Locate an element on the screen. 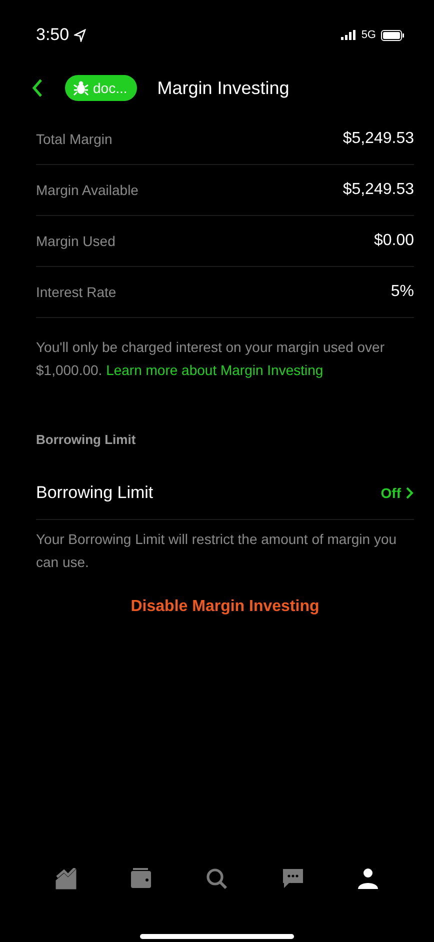  clock-time: 3:50 is located at coordinates (53, 35).